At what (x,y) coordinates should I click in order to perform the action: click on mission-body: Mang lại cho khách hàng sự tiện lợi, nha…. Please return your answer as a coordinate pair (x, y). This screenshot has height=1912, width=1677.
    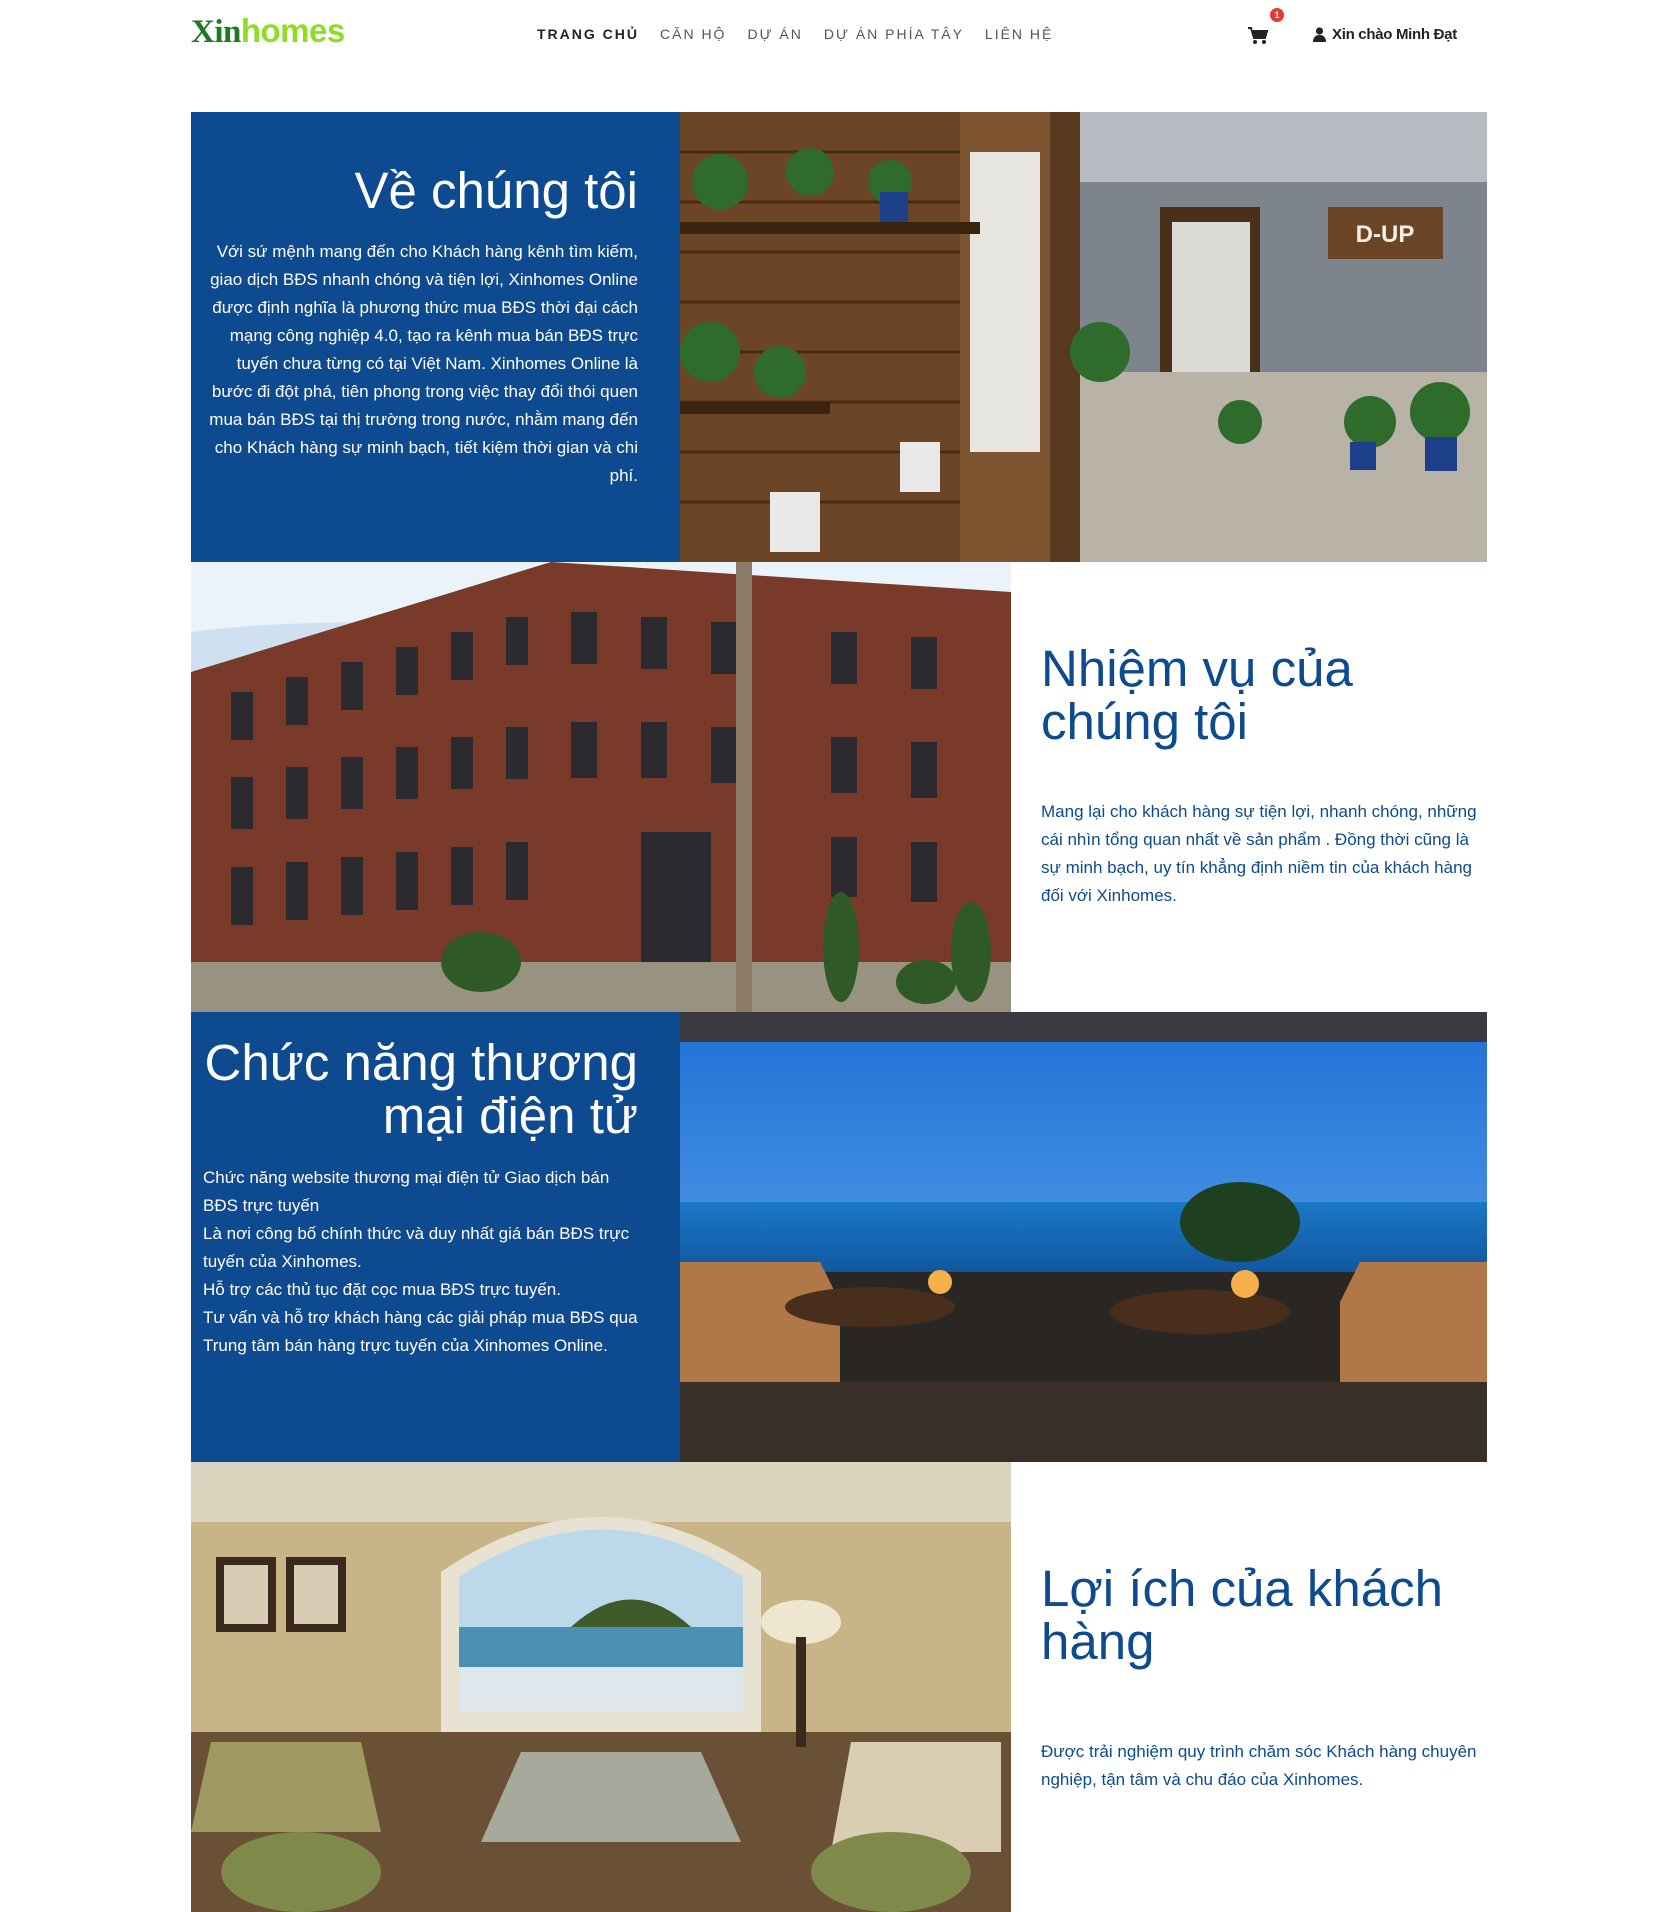
    Looking at the image, I should click on (1259, 853).